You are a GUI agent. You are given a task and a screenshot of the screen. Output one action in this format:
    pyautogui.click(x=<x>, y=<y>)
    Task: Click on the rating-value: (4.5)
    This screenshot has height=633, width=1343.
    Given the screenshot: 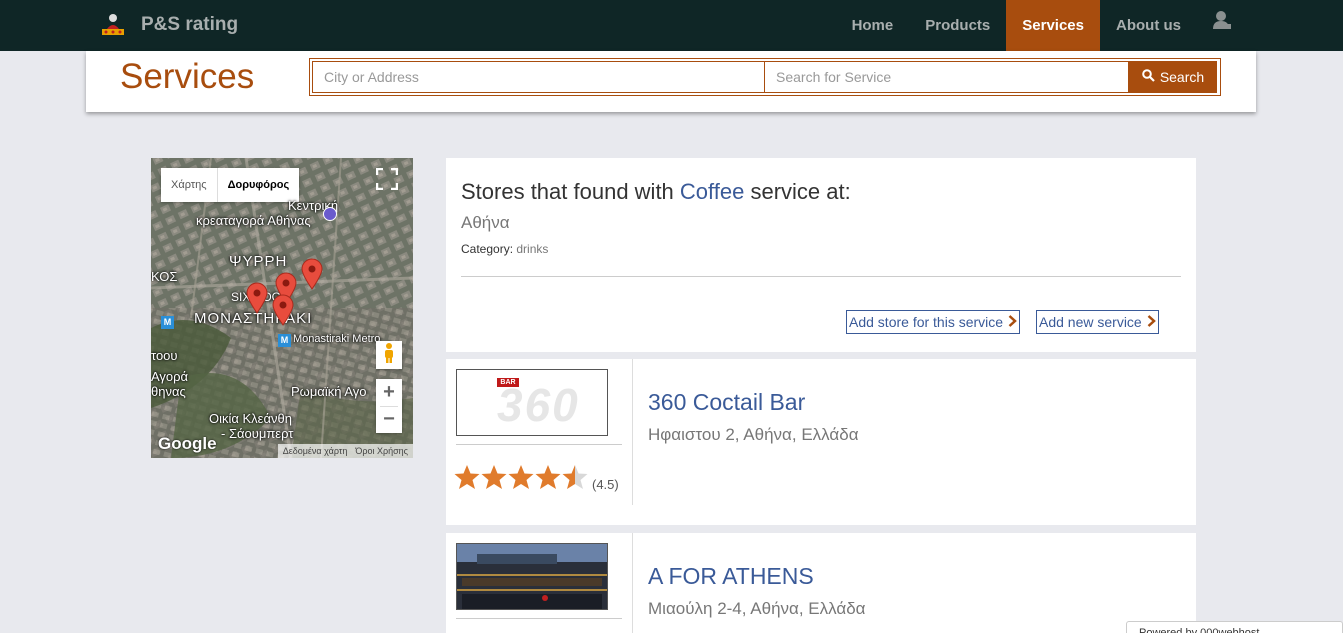 What is the action you would take?
    pyautogui.click(x=605, y=484)
    